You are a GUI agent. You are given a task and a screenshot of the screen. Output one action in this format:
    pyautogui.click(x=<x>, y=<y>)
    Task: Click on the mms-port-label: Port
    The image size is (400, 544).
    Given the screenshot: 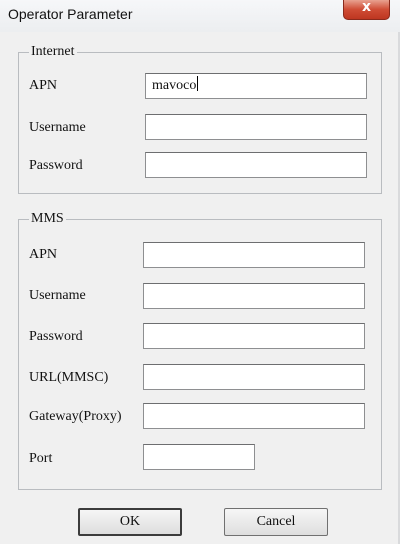 What is the action you would take?
    pyautogui.click(x=41, y=458)
    